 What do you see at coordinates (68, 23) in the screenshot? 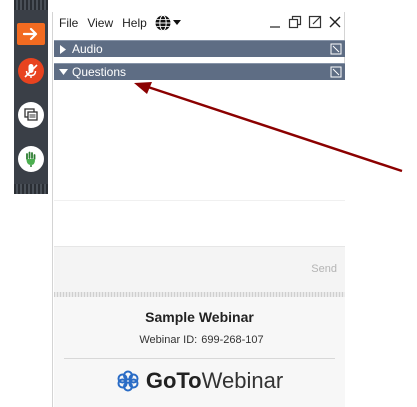
I see `menu-file: File` at bounding box center [68, 23].